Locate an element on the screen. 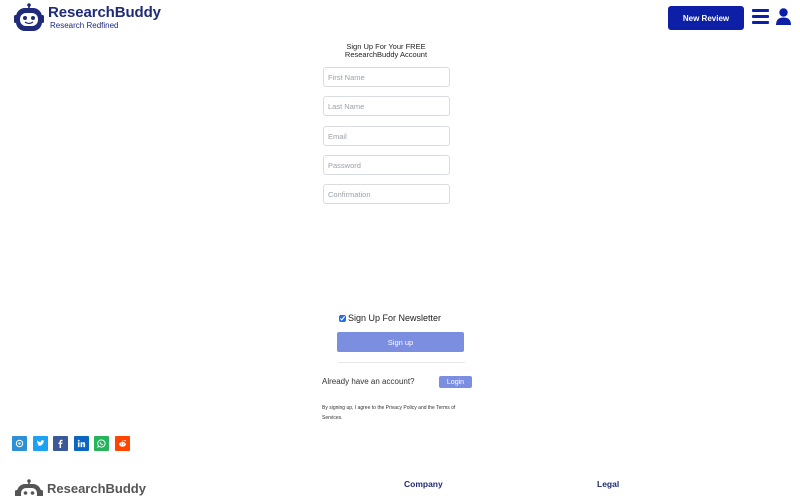  brand-name: ResearchBuddy is located at coordinates (104, 12).